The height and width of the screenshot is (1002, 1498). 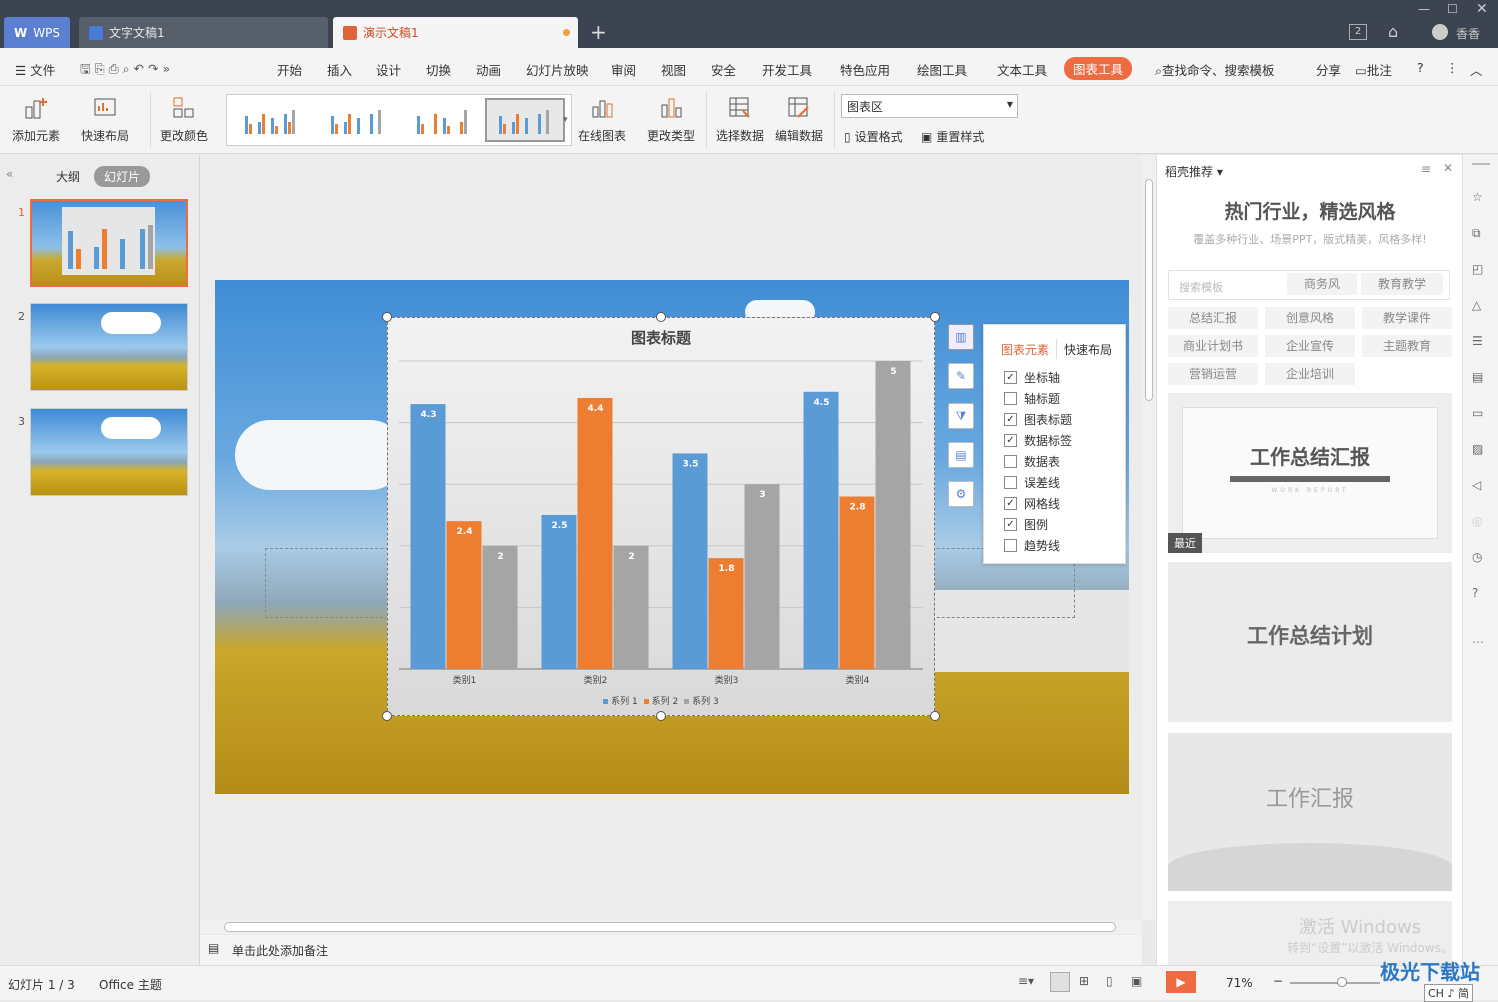 What do you see at coordinates (130, 984) in the screenshot?
I see `theme-name: Office 主题` at bounding box center [130, 984].